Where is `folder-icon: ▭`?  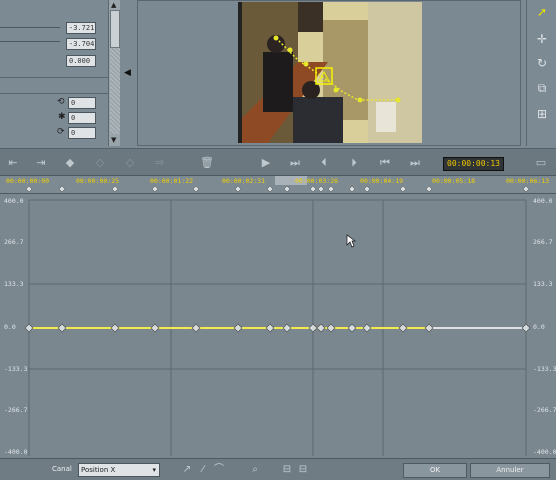 folder-icon: ▭ is located at coordinates (541, 163).